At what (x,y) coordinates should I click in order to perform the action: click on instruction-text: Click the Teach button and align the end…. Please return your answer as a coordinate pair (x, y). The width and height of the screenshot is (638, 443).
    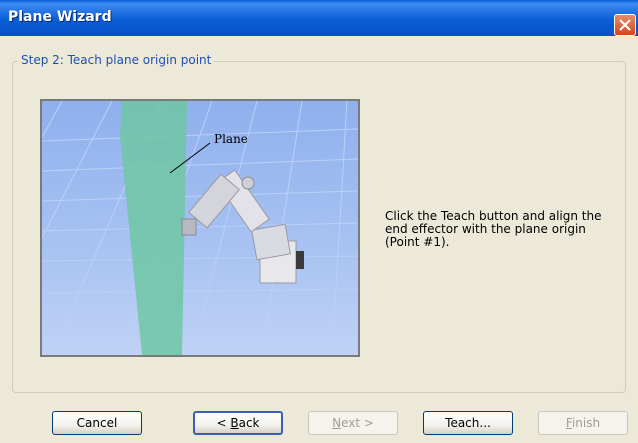
    Looking at the image, I should click on (493, 229).